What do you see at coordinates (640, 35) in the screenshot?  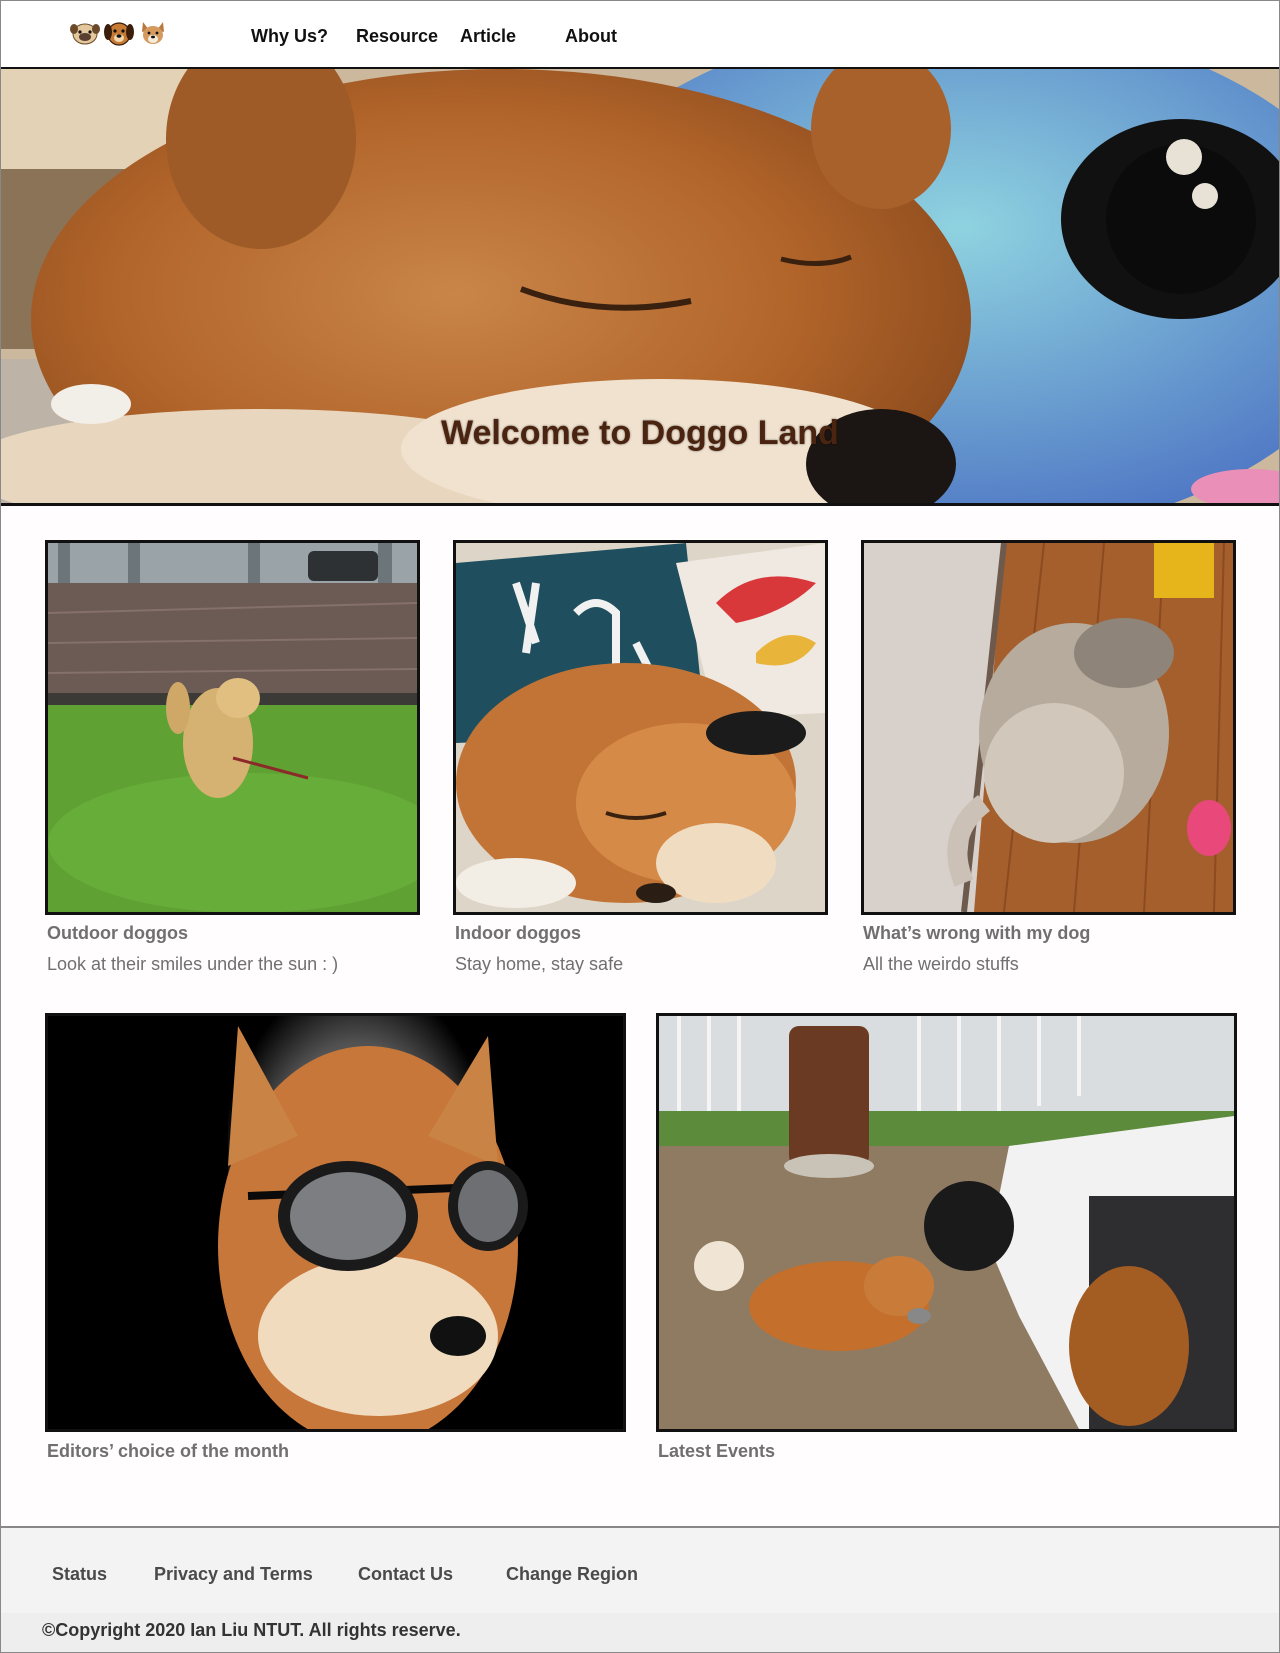 I see `top-nav: Why Us? Resource Article About` at bounding box center [640, 35].